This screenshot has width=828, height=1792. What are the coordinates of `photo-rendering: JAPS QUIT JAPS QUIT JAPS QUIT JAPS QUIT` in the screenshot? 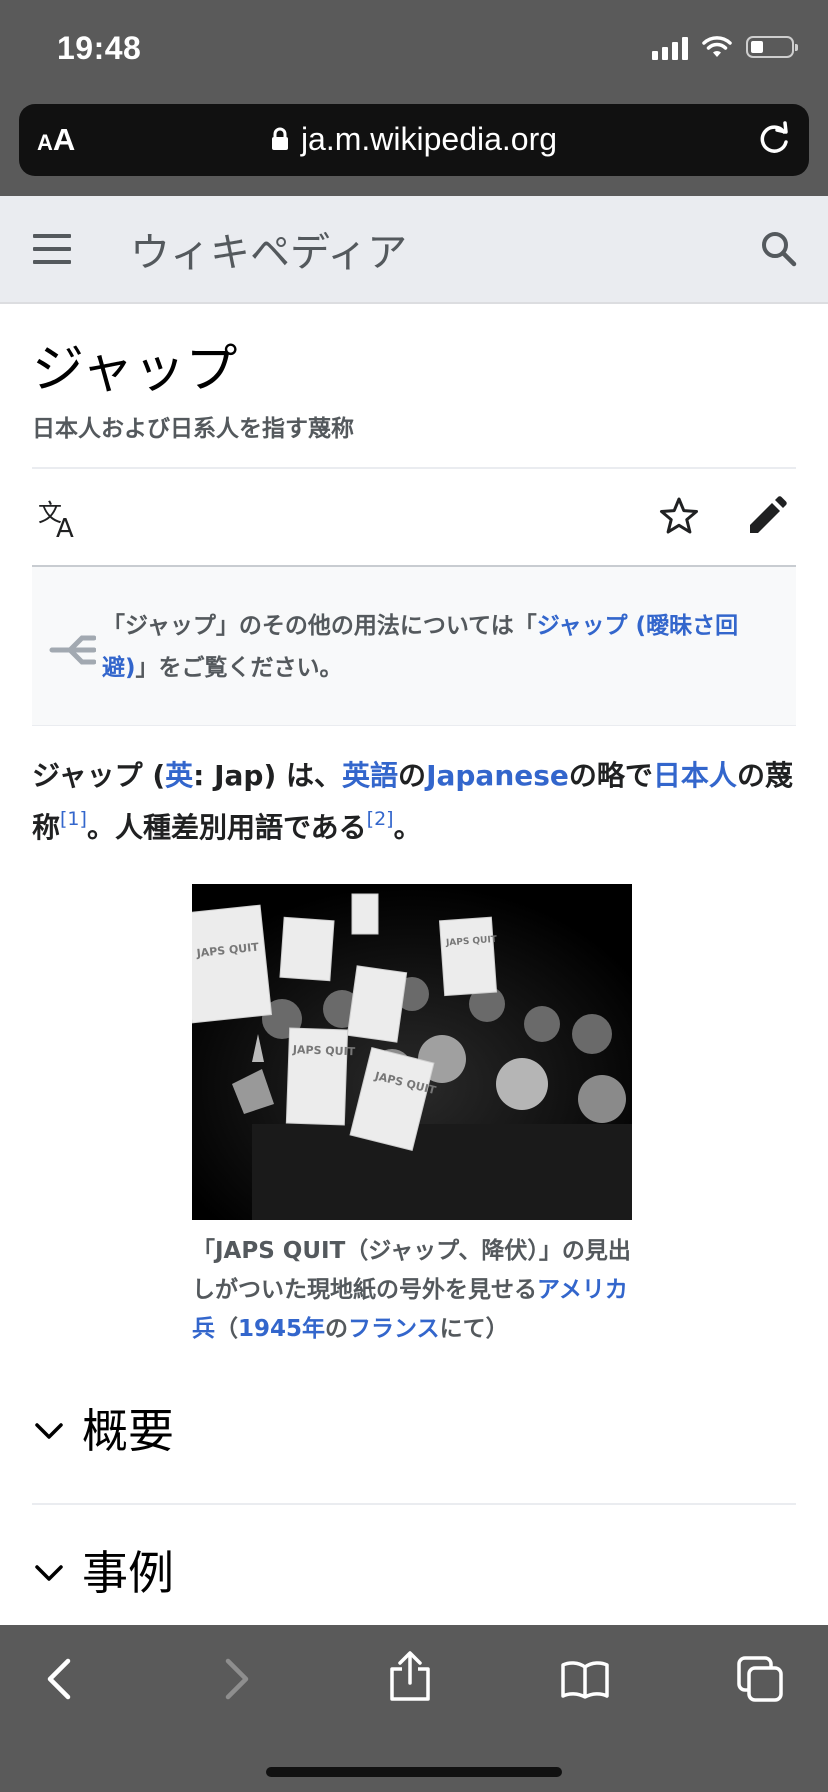 It's located at (412, 1052).